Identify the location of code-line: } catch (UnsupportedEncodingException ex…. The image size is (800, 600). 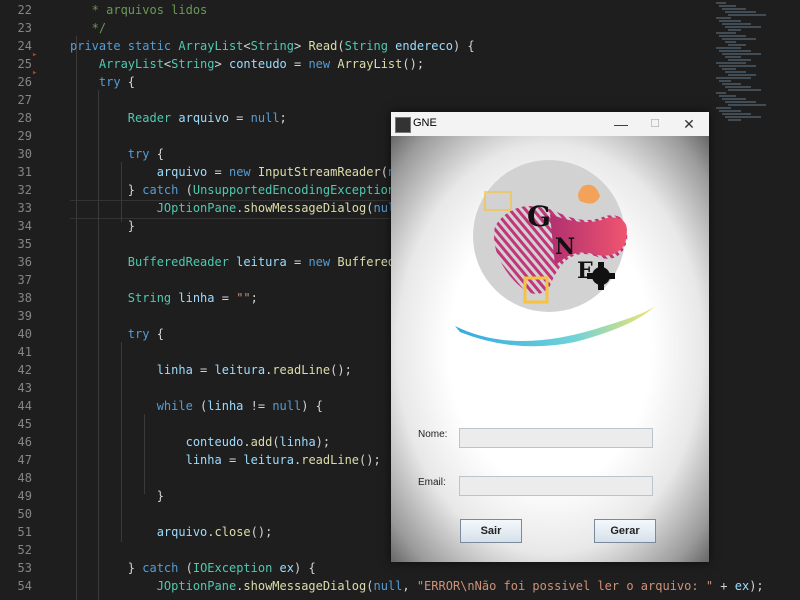
(254, 190).